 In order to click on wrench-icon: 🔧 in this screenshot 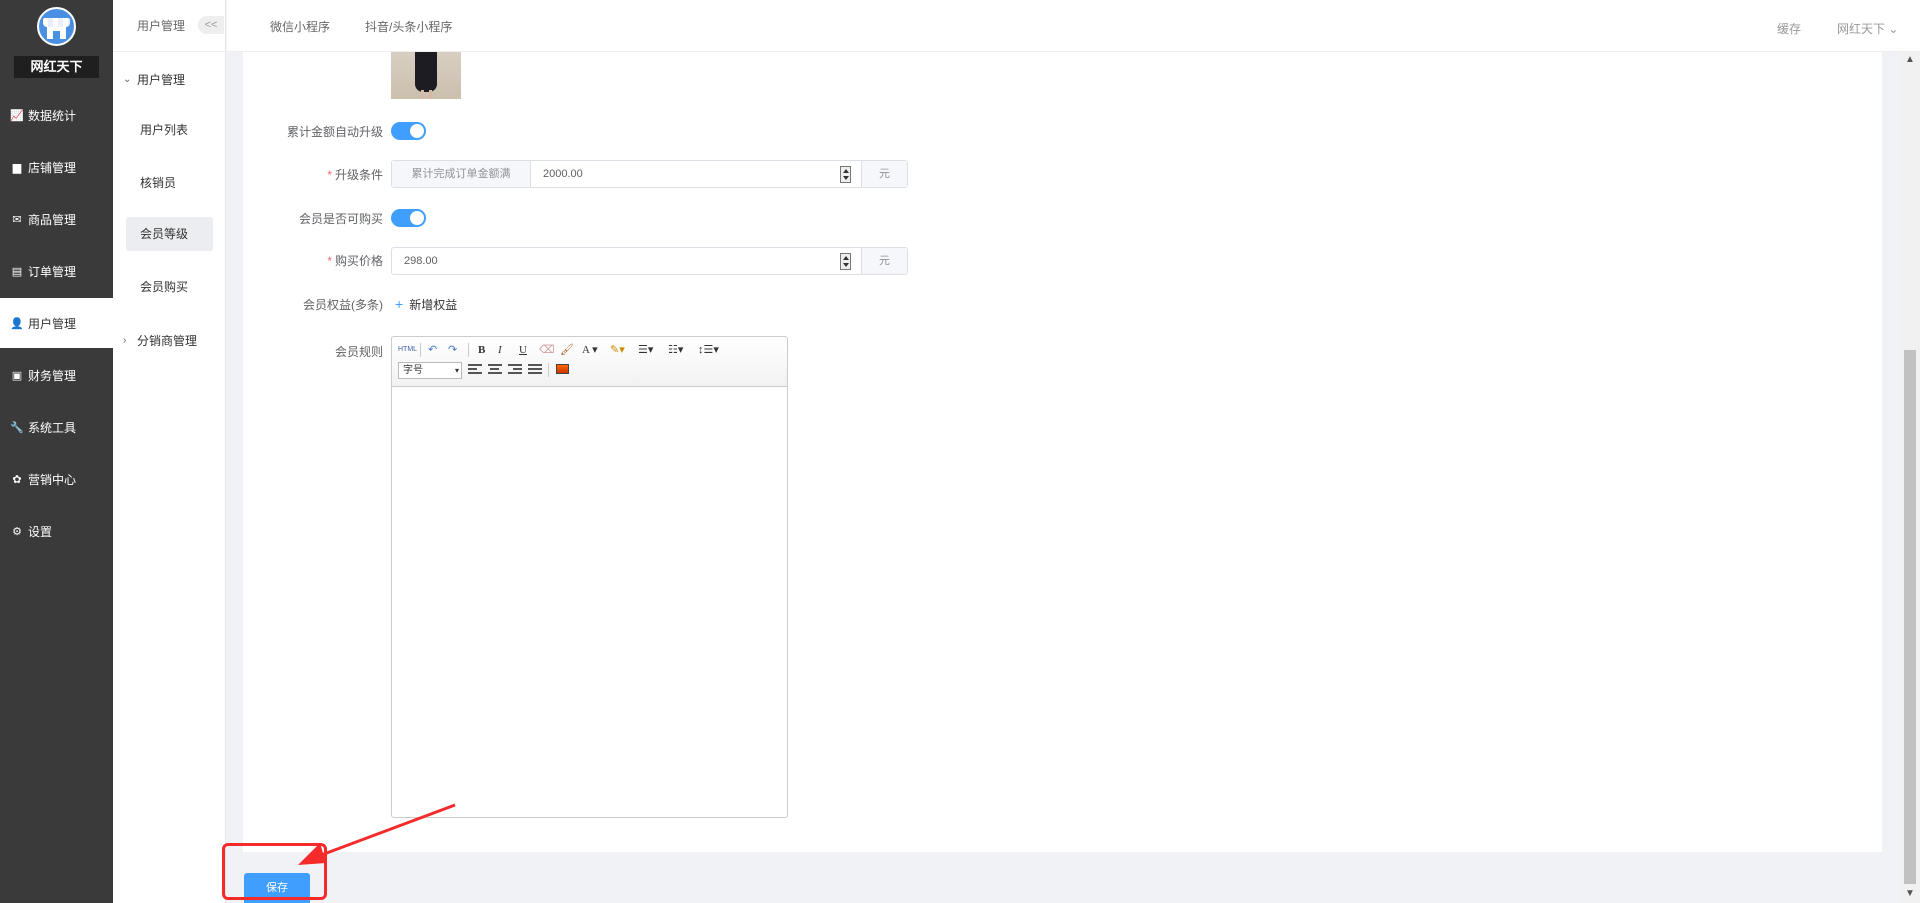, I will do `click(17, 427)`.